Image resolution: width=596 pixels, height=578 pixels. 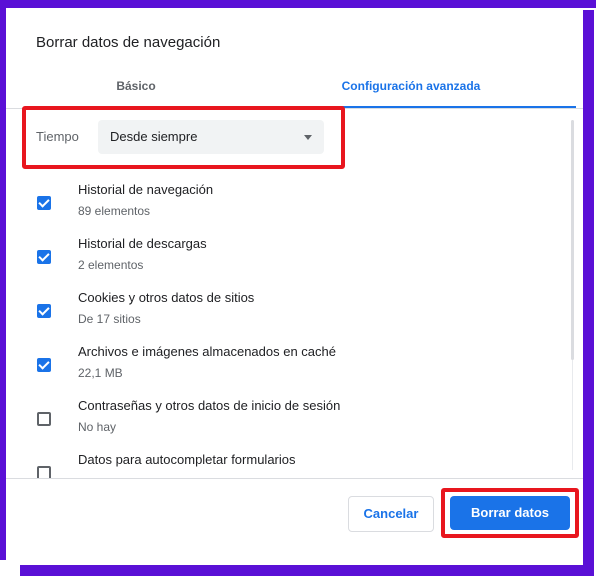 What do you see at coordinates (128, 42) in the screenshot?
I see `dialog-title: Borrar datos de navegación` at bounding box center [128, 42].